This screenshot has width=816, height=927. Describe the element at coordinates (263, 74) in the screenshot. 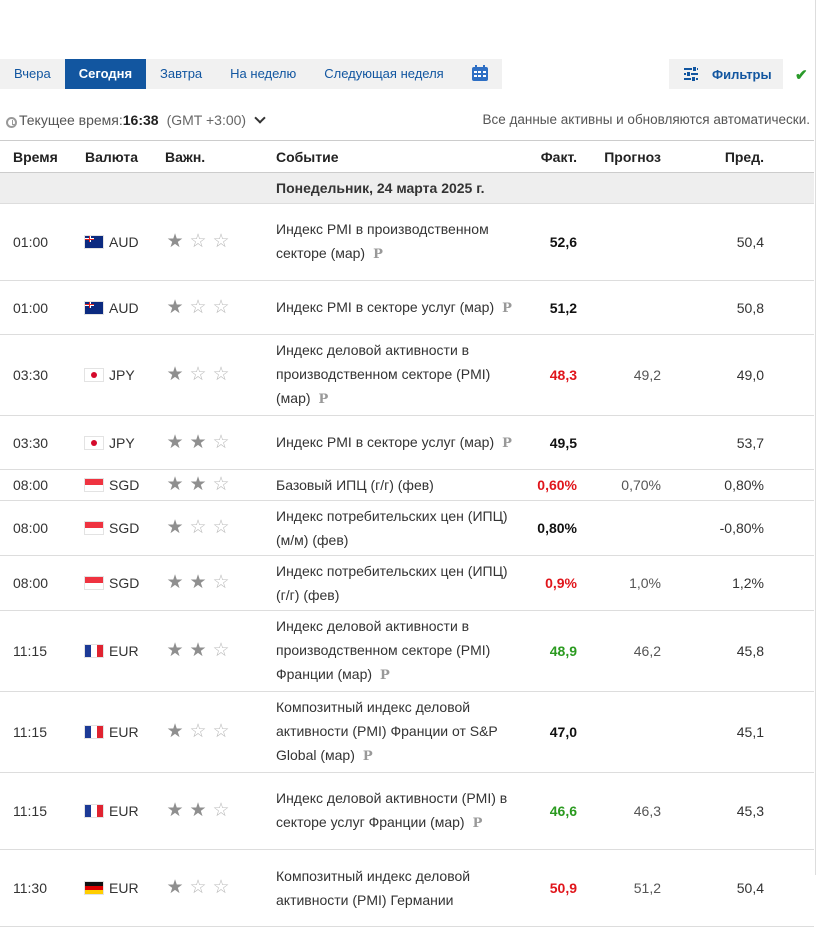

I see `tab-this-week: На неделю` at that location.